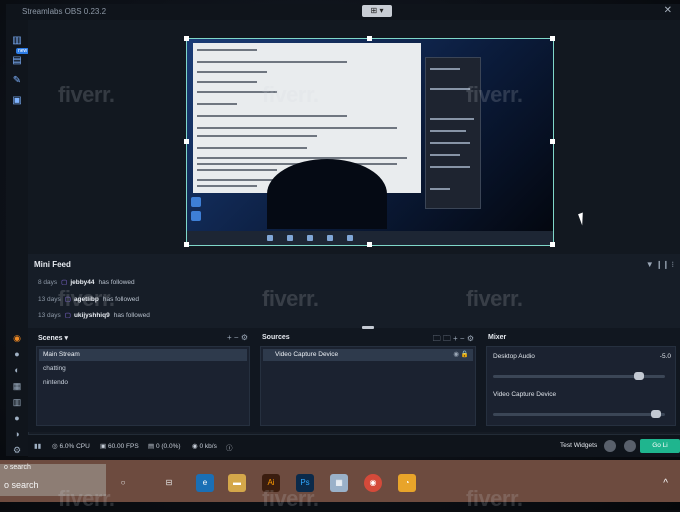 The width and height of the screenshot is (680, 512). I want to click on scene-item: nintendo, so click(143, 383).